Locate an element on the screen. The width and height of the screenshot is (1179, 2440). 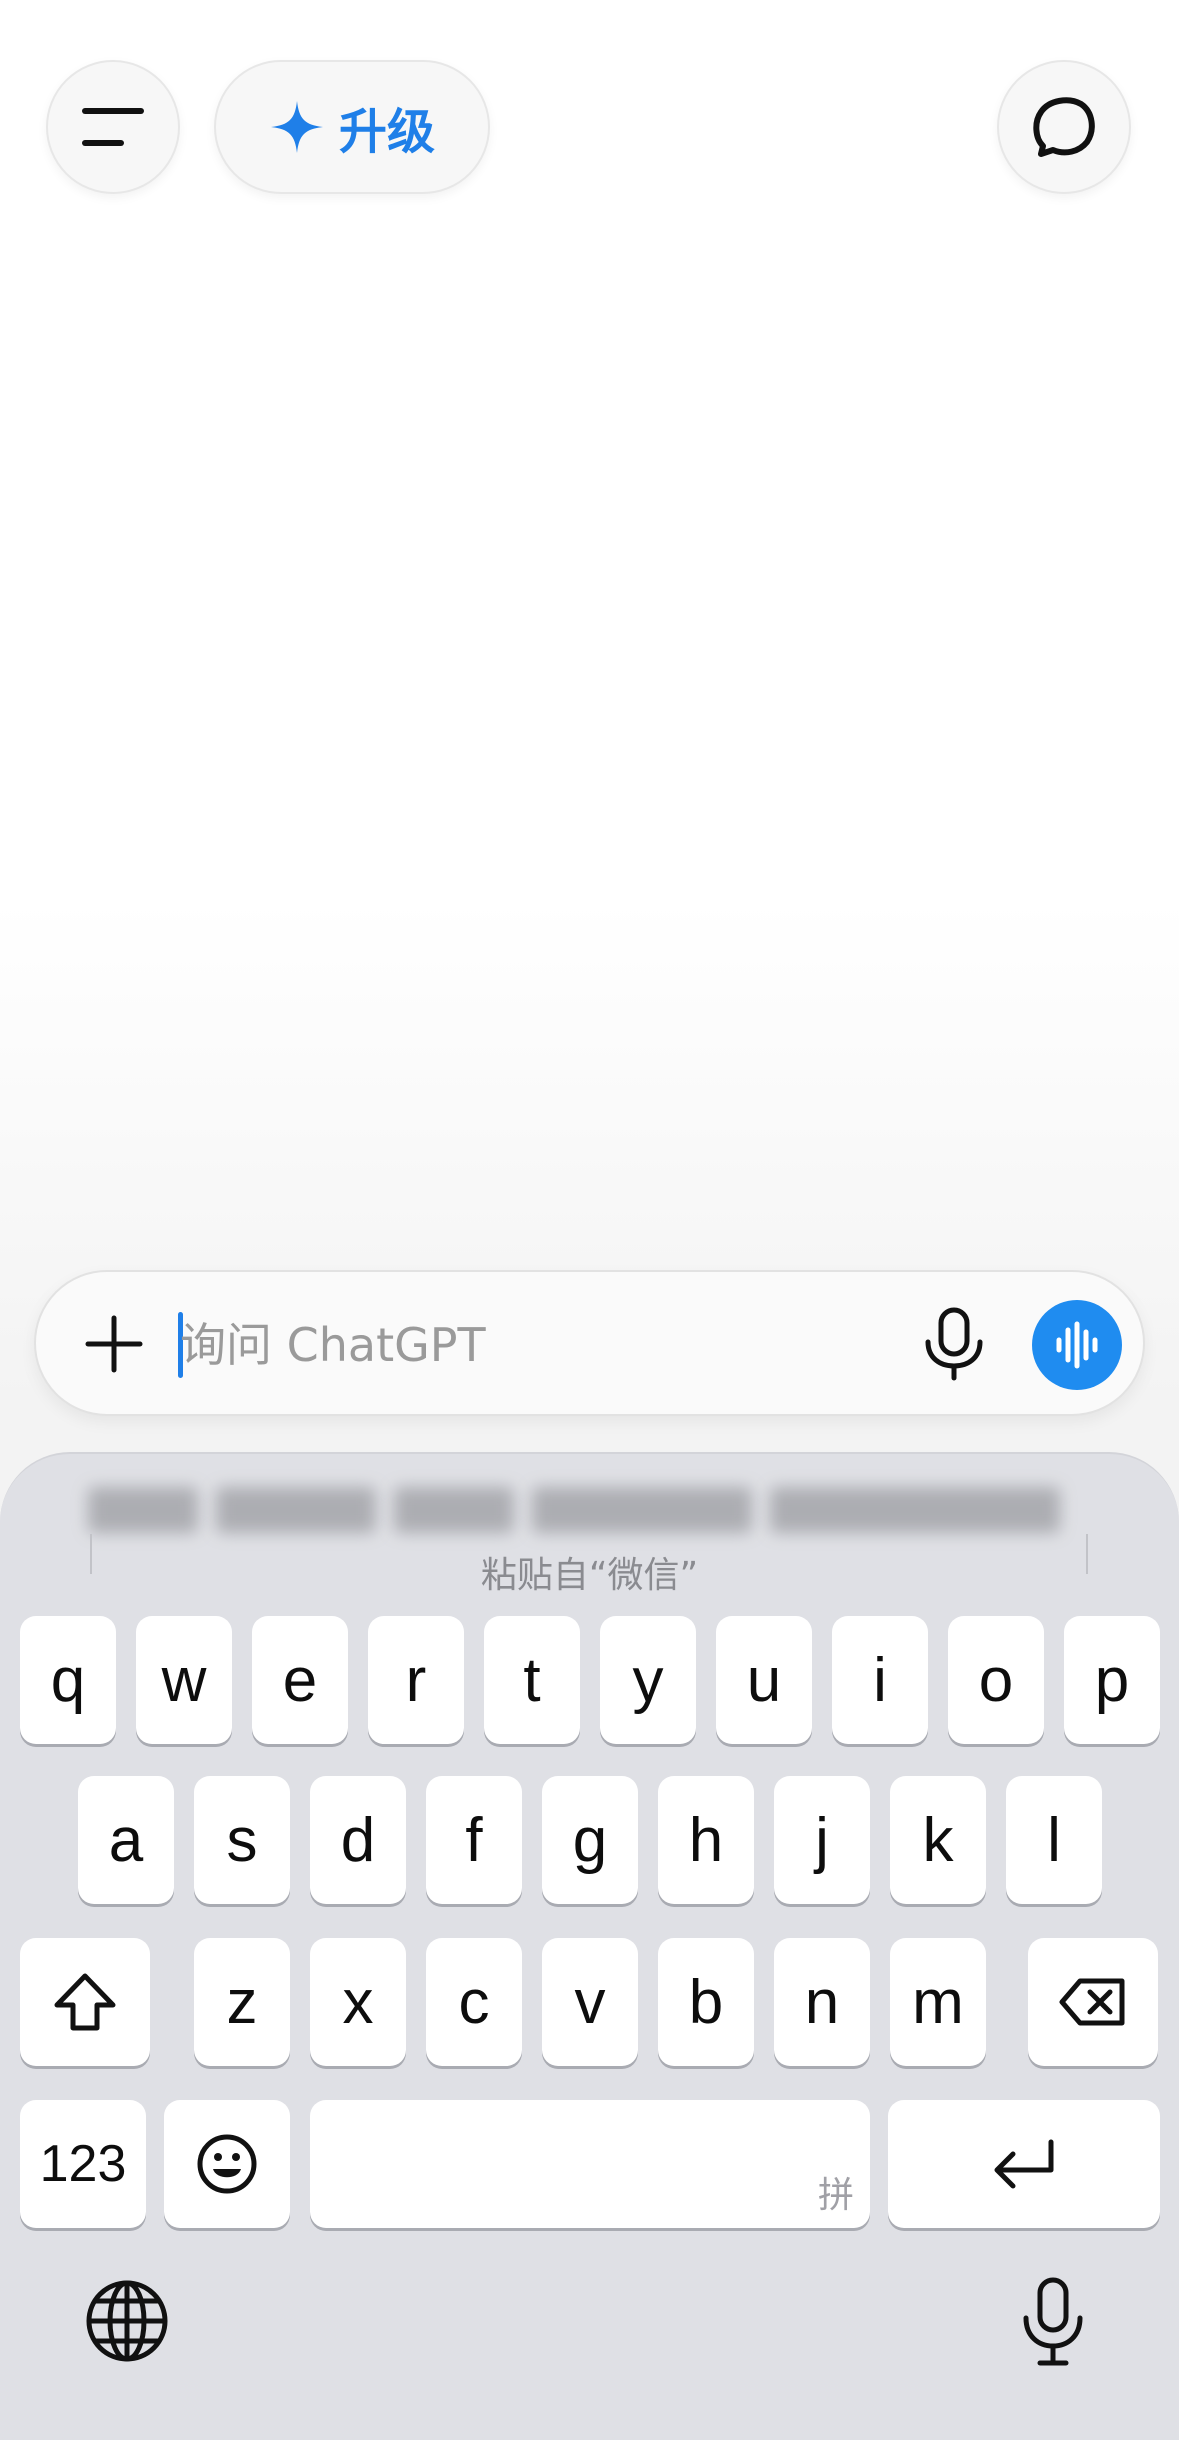
backspace-icon is located at coordinates (1092, 2002).